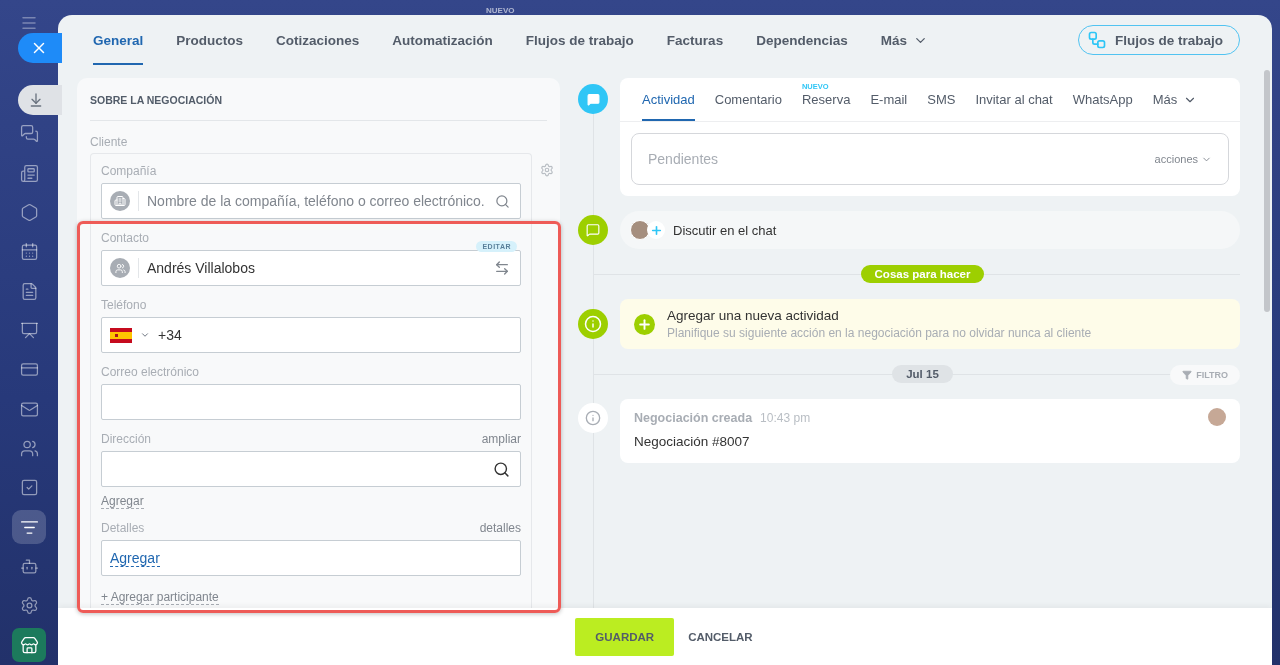 The image size is (1280, 665). Describe the element at coordinates (123, 528) in the screenshot. I see `field-label: Detalles` at that location.